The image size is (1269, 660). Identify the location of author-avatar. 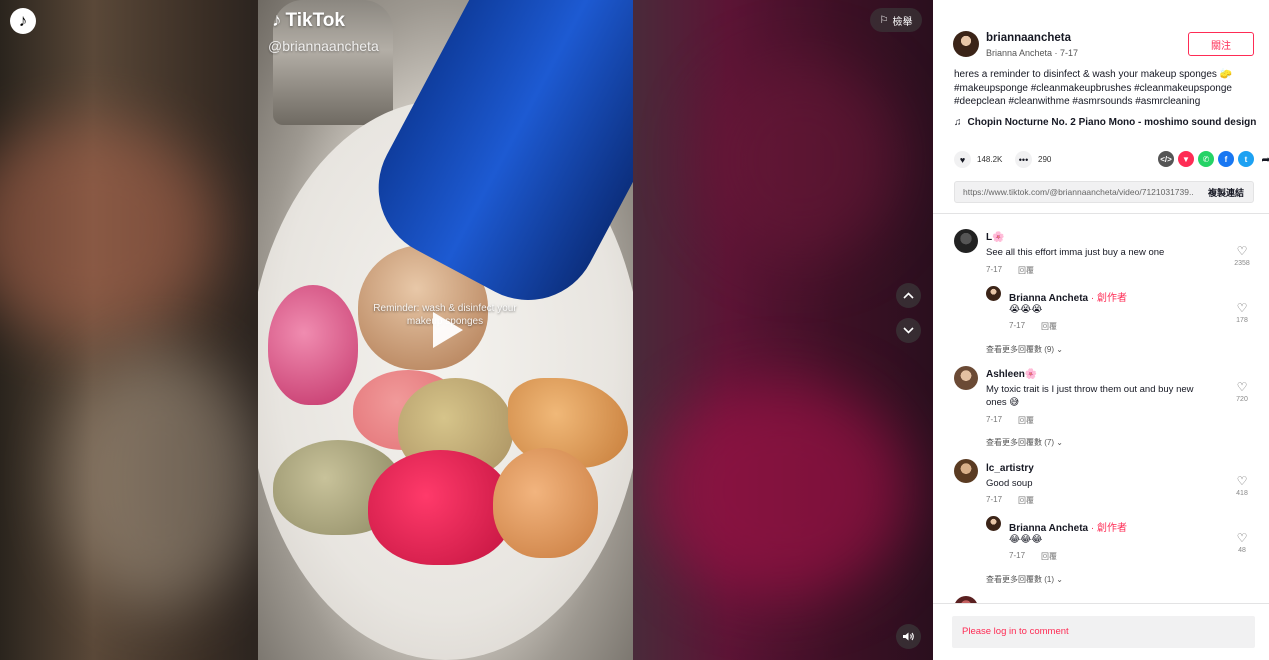
(966, 44).